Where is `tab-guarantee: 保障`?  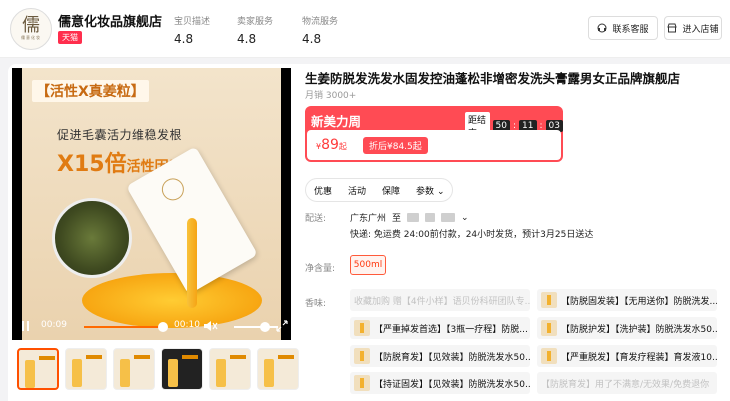 tab-guarantee: 保障 is located at coordinates (391, 190).